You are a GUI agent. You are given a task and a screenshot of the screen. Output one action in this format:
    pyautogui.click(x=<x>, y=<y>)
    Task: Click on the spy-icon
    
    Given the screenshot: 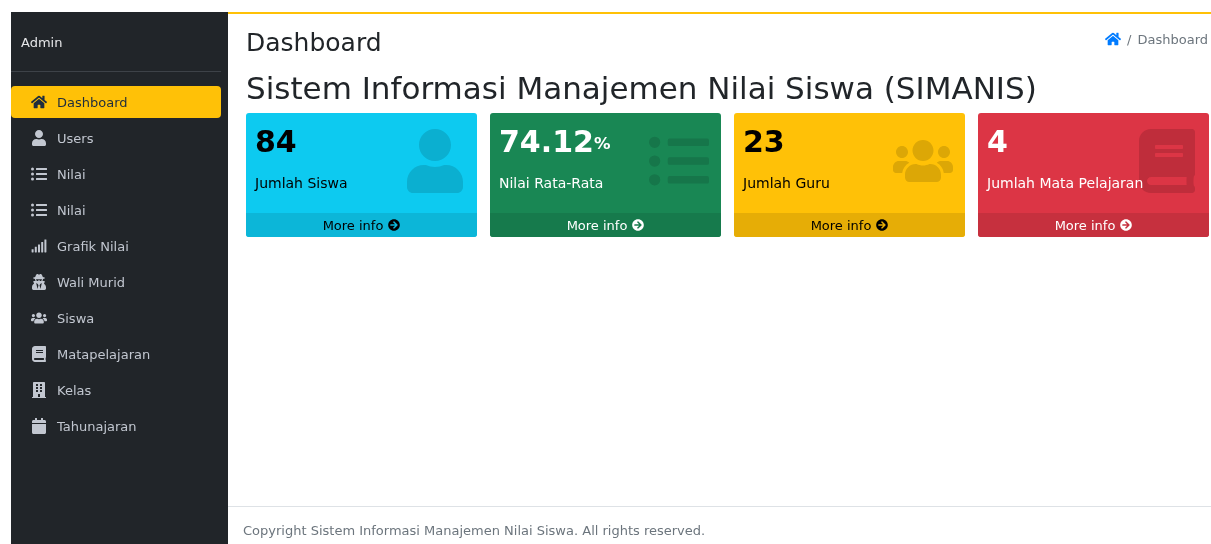 What is the action you would take?
    pyautogui.click(x=39, y=282)
    